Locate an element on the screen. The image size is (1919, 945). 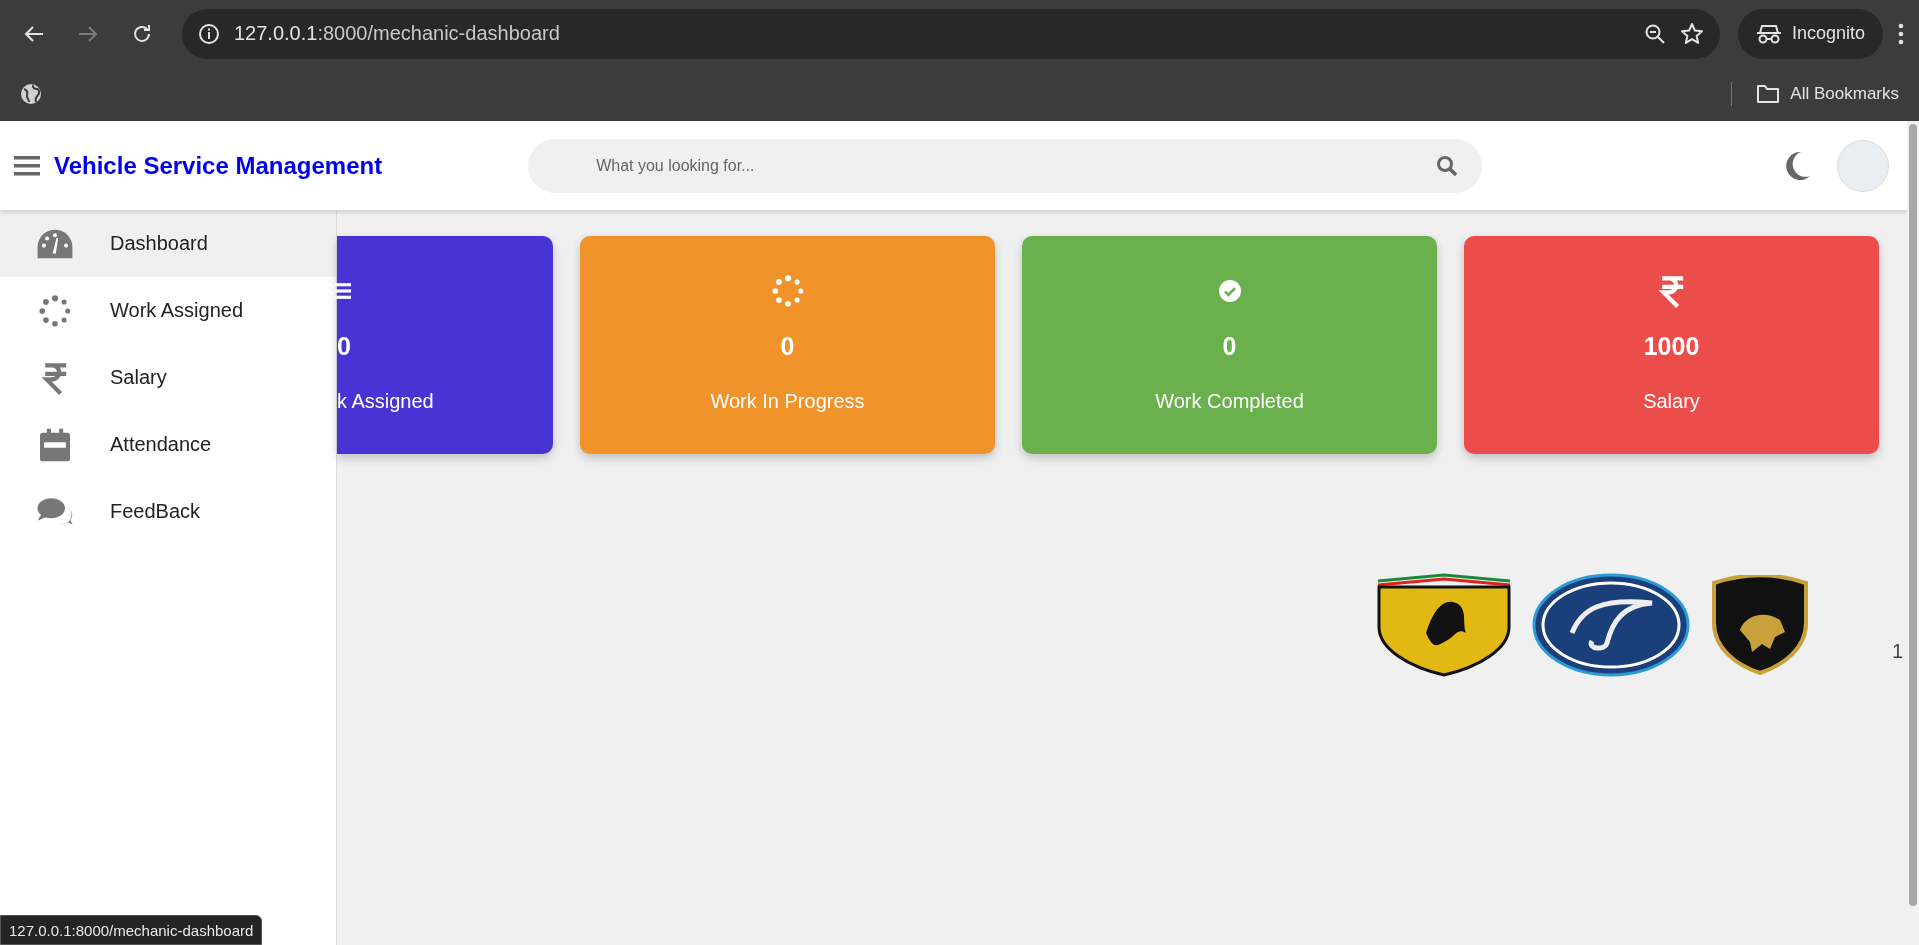
sidebar-item: Attendance is located at coordinates (168, 444).